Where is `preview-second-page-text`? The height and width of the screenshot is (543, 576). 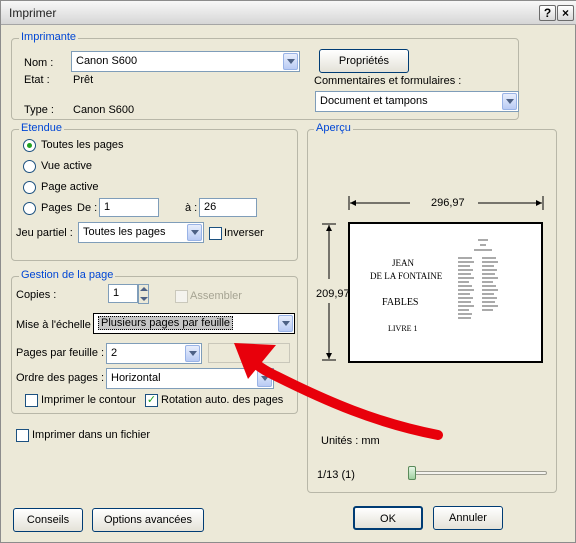
preview-second-page-text is located at coordinates (478, 279).